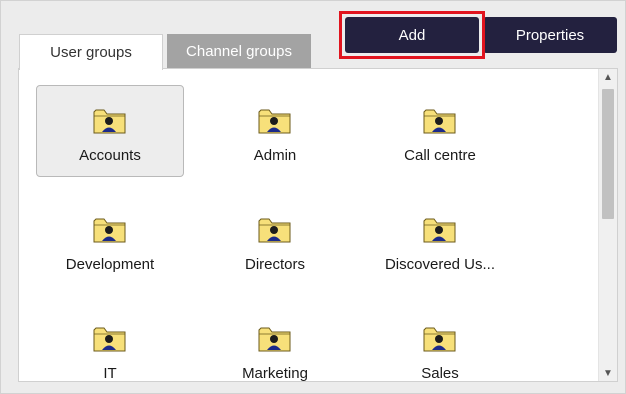 This screenshot has width=626, height=394. I want to click on group-item-accounts: Accounts, so click(110, 131).